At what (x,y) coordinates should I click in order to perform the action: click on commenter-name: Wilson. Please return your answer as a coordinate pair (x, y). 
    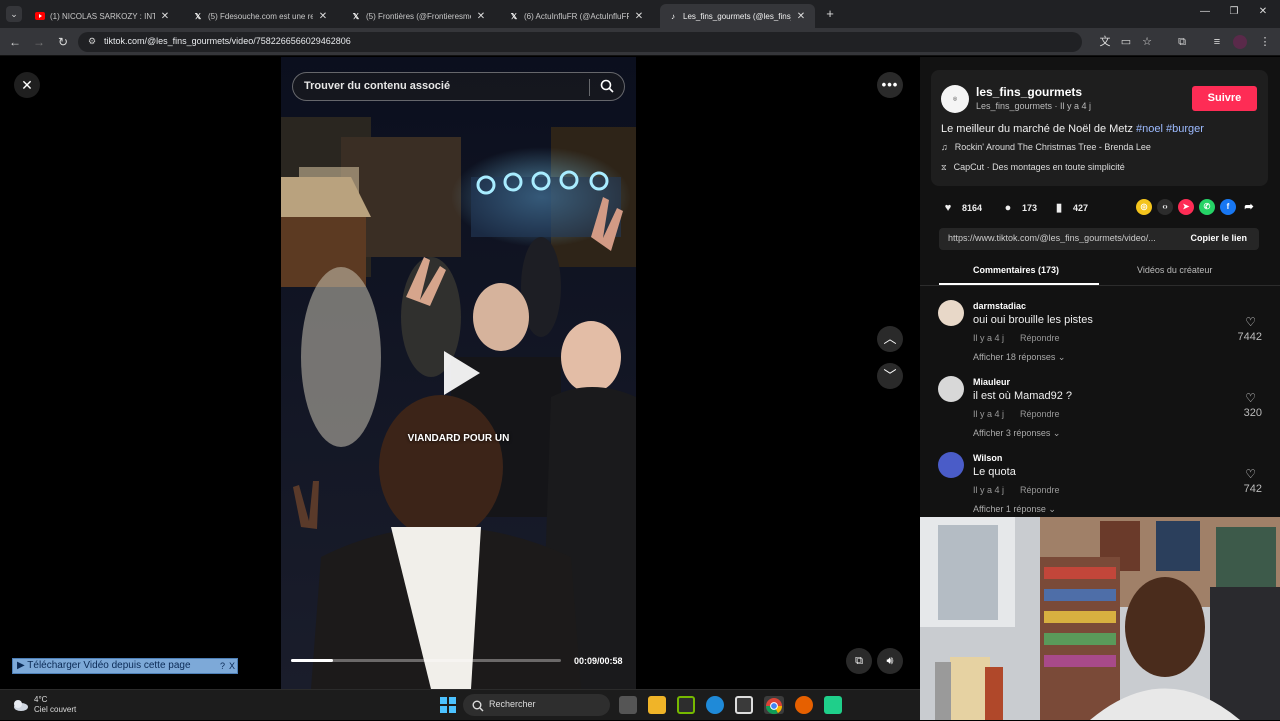
    Looking at the image, I should click on (987, 458).